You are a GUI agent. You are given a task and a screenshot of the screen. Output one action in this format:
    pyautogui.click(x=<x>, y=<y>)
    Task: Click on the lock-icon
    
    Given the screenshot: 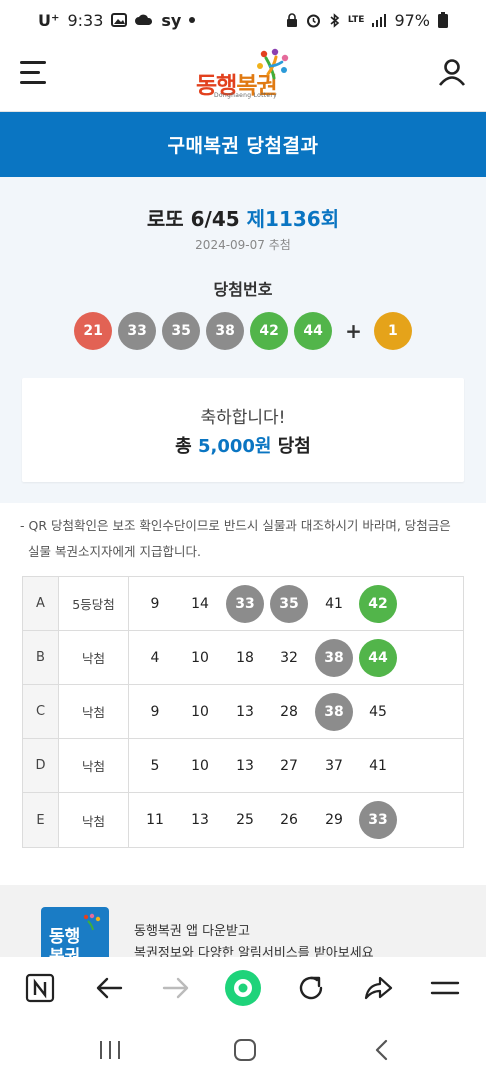 What is the action you would take?
    pyautogui.click(x=292, y=20)
    